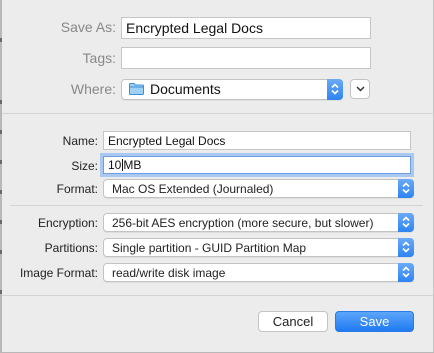  Describe the element at coordinates (1, 176) in the screenshot. I see `window-edge-left` at that location.